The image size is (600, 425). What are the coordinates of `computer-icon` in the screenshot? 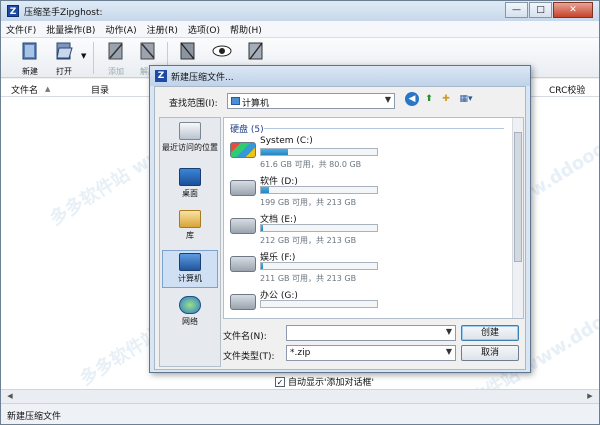 It's located at (235, 101).